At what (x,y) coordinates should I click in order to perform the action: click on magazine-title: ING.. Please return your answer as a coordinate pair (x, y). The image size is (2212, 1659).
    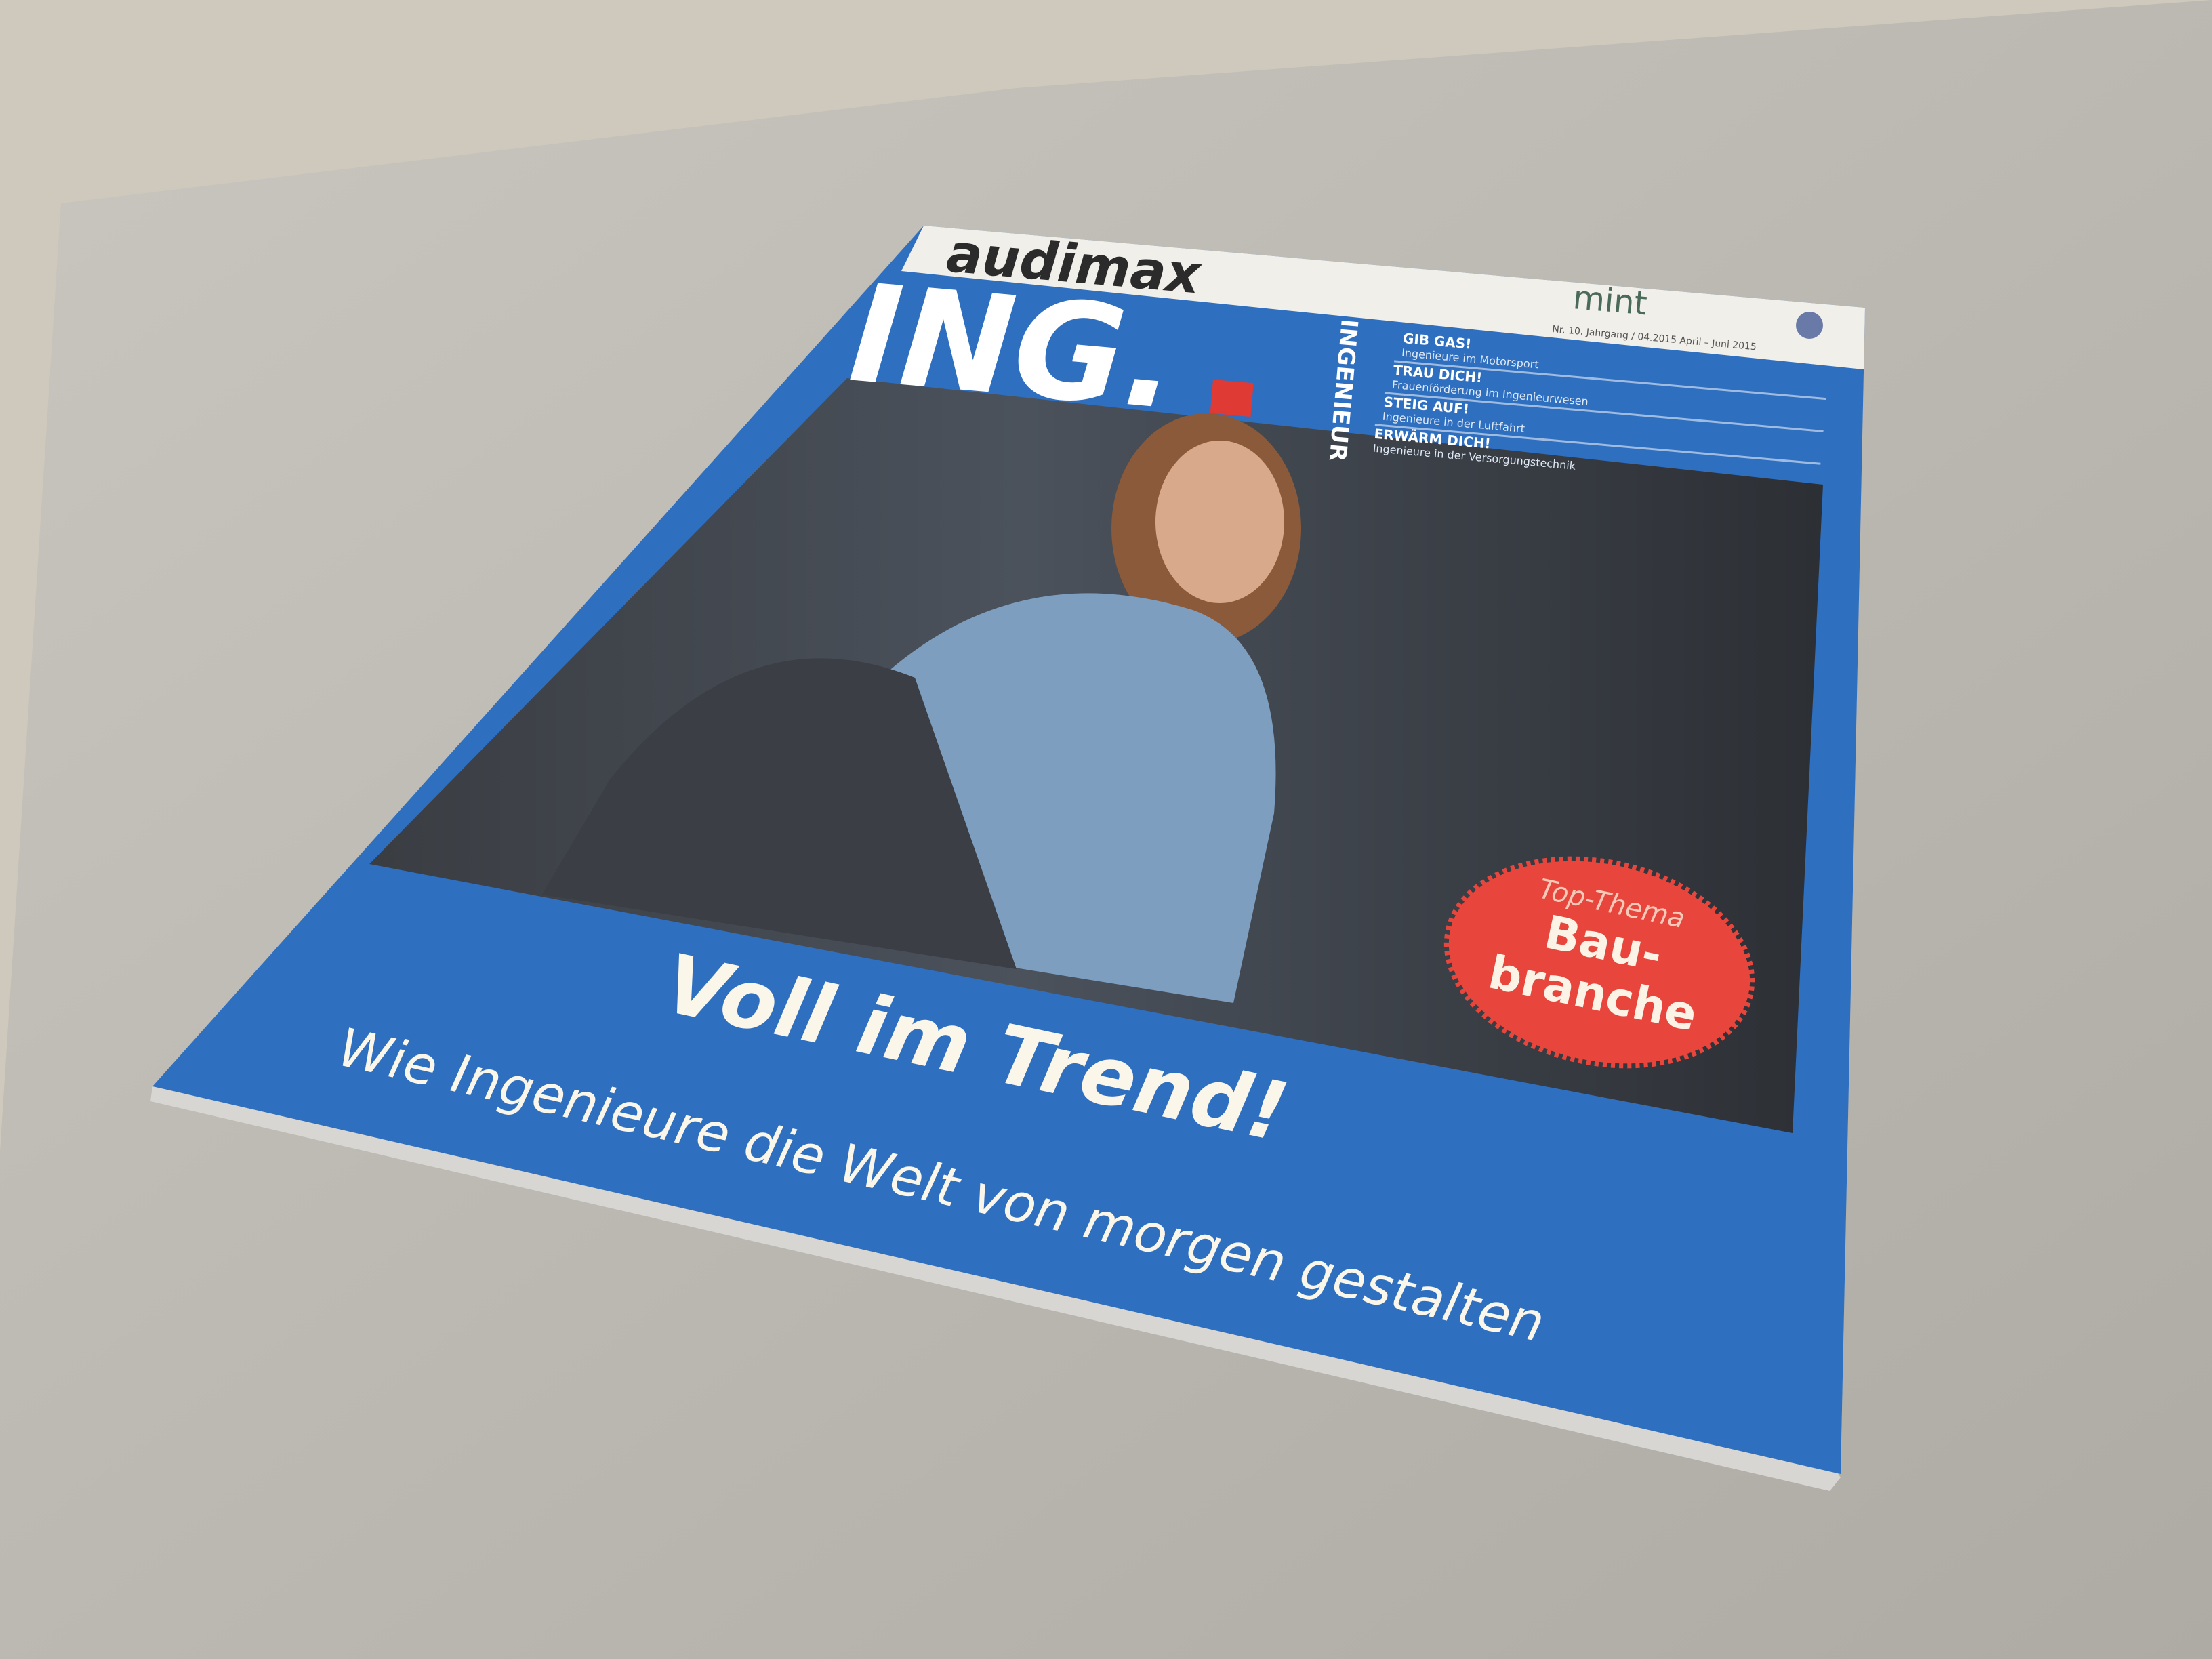
    Looking at the image, I should click on (1013, 348).